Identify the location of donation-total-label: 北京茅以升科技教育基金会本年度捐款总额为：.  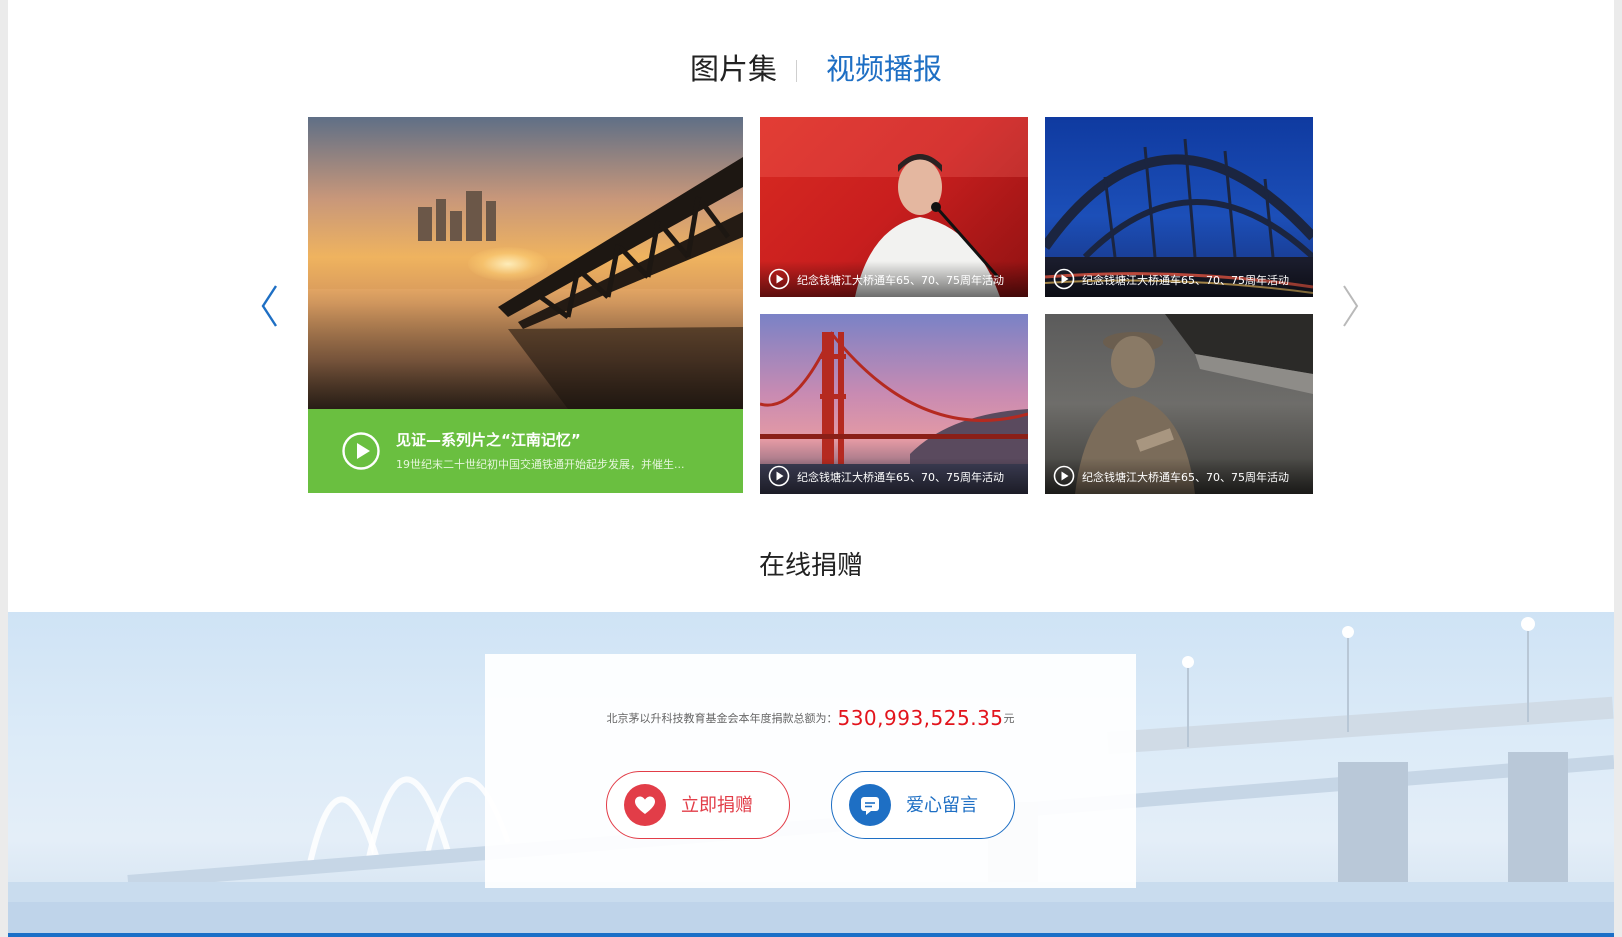
(722, 718).